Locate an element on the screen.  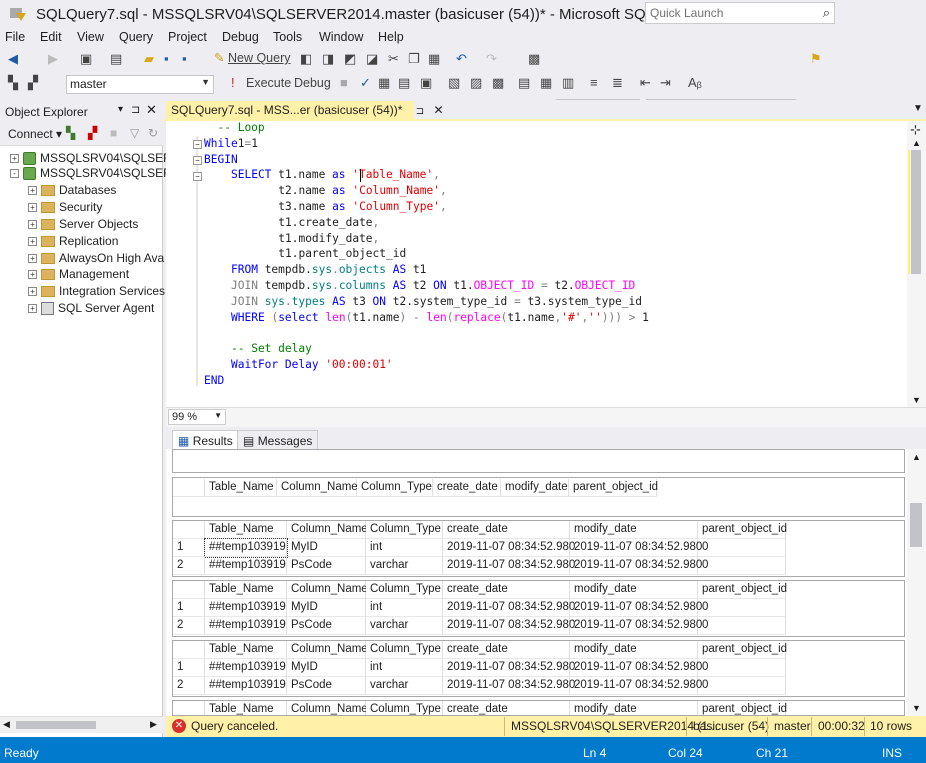
save-all-icon: ▪ is located at coordinates (184, 58).